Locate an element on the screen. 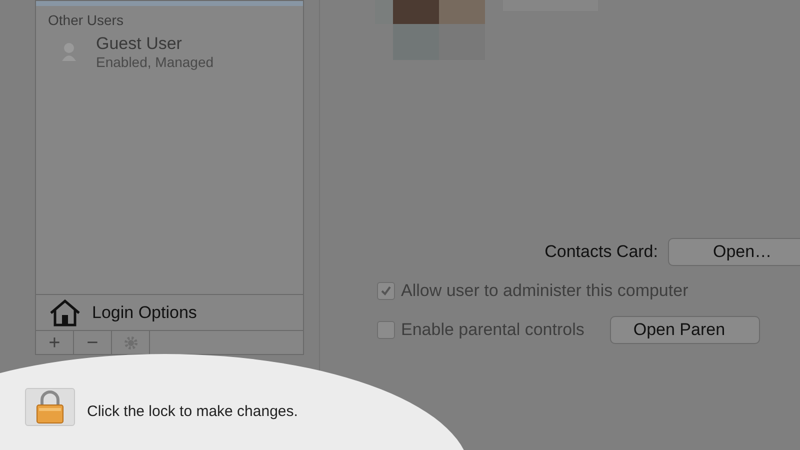  lock-button is located at coordinates (50, 407).